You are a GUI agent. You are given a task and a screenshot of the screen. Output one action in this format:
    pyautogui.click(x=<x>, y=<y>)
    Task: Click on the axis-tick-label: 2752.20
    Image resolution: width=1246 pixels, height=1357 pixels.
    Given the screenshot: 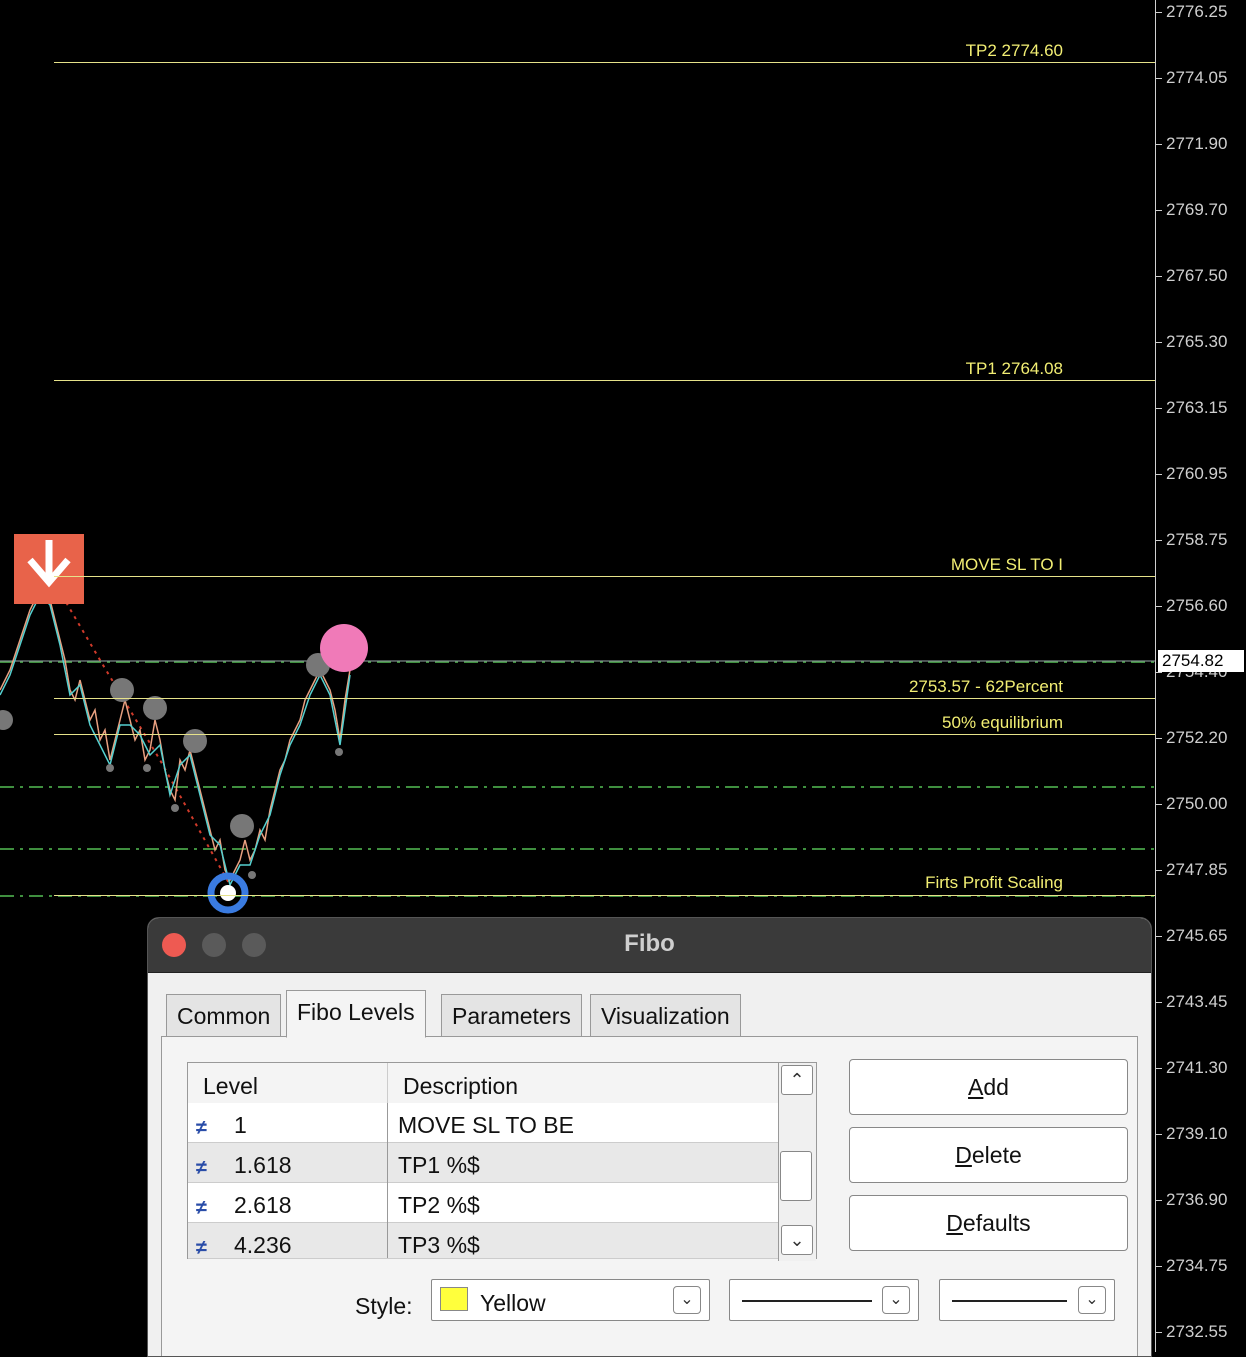 What is the action you would take?
    pyautogui.click(x=1197, y=737)
    